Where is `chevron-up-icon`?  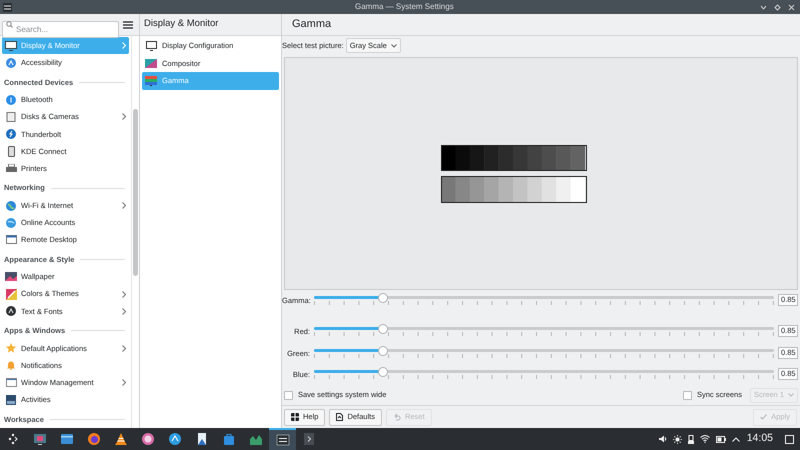 chevron-up-icon is located at coordinates (736, 439).